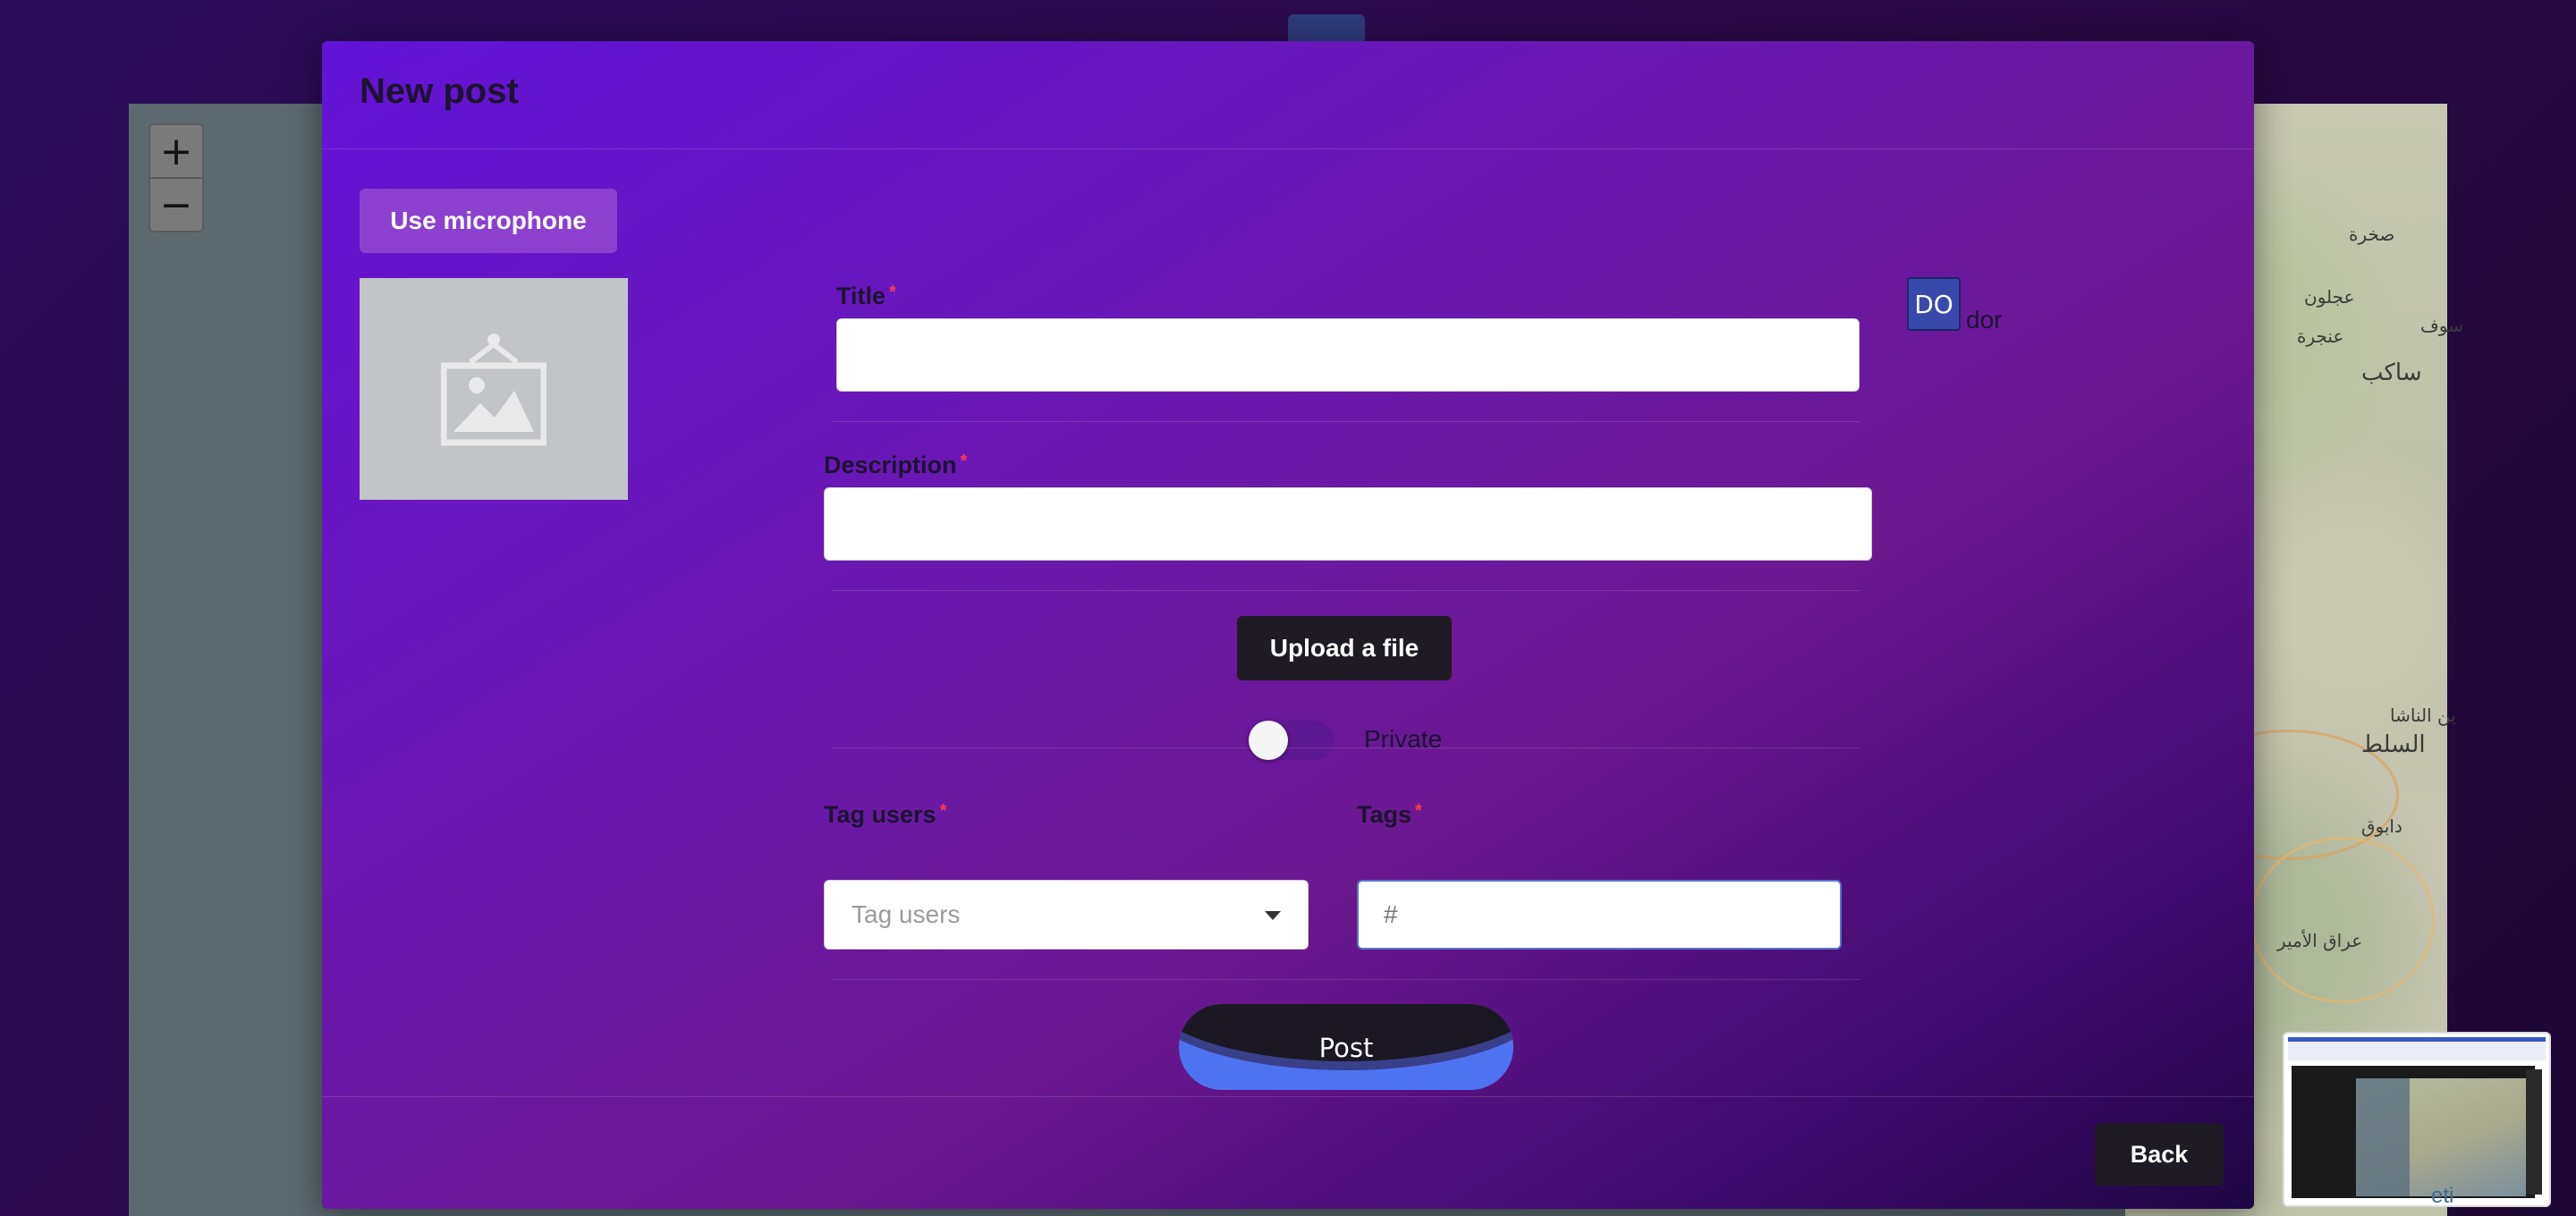  I want to click on screen-preview-thumbnail, so click(2417, 1120).